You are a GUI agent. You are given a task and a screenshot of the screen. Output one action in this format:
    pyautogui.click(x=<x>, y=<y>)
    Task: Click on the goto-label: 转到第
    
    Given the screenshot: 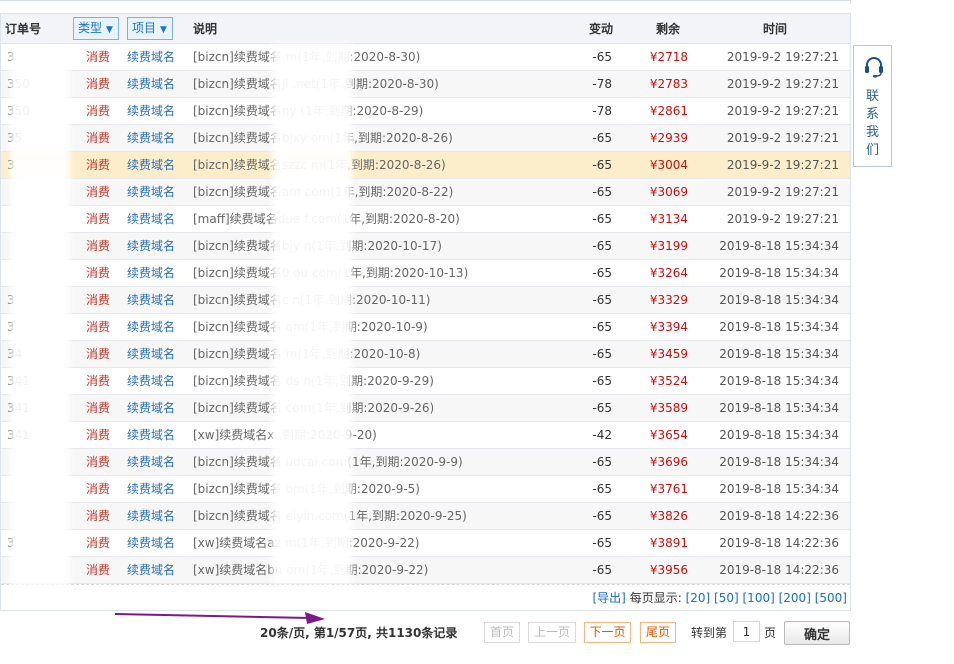 What is the action you would take?
    pyautogui.click(x=709, y=633)
    